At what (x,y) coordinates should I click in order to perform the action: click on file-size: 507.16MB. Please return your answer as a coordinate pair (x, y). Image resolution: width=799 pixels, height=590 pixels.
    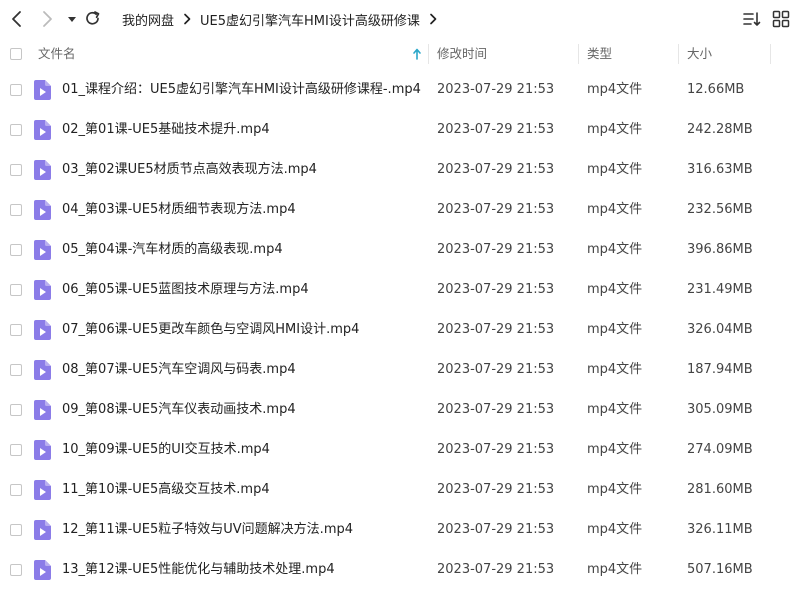
    Looking at the image, I should click on (720, 569).